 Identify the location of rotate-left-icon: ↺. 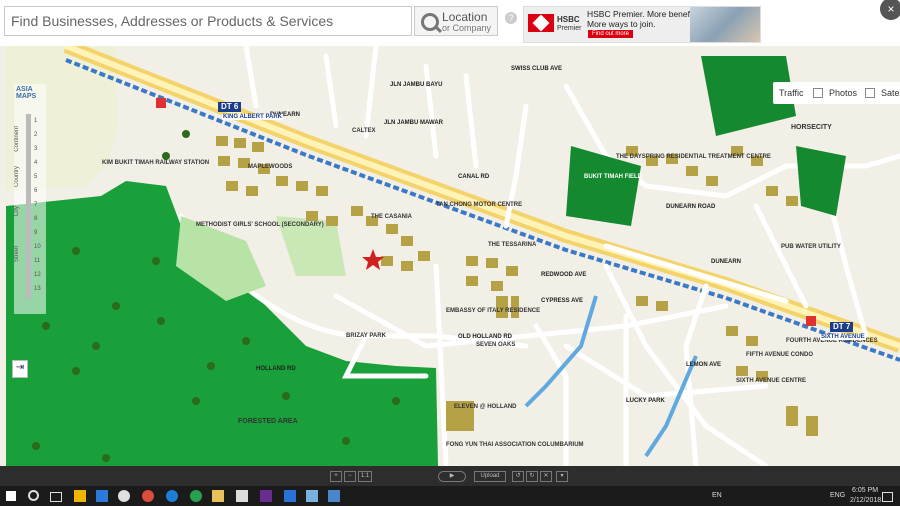
(518, 476).